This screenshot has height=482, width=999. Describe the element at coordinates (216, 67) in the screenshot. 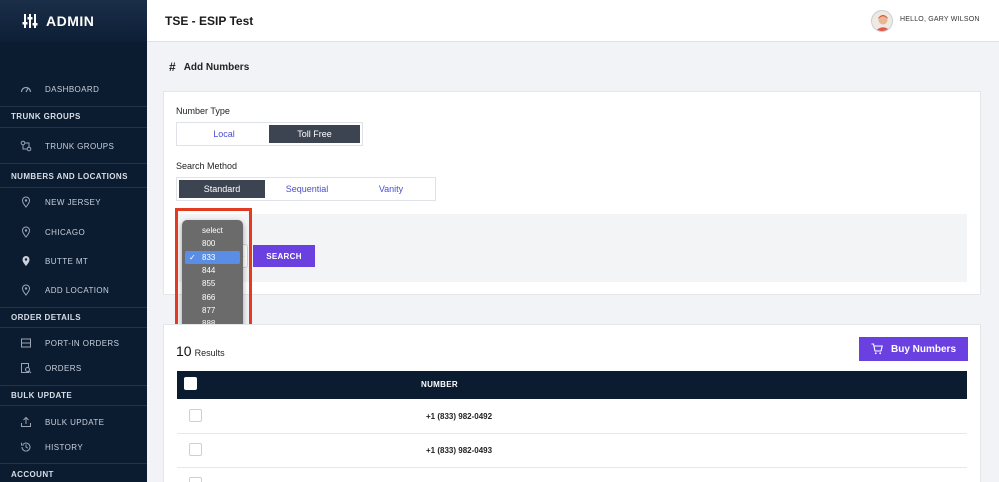

I see `section-heading-text: Add Numbers` at that location.